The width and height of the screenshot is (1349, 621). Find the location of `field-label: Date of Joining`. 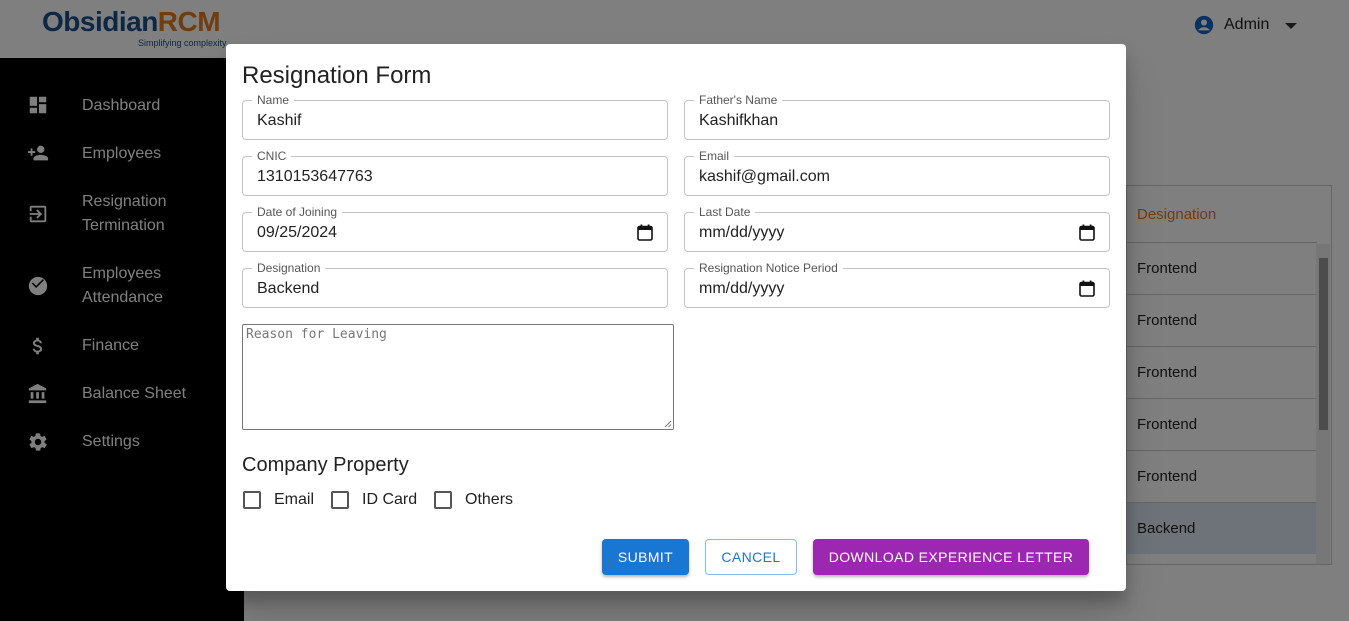

field-label: Date of Joining is located at coordinates (297, 212).